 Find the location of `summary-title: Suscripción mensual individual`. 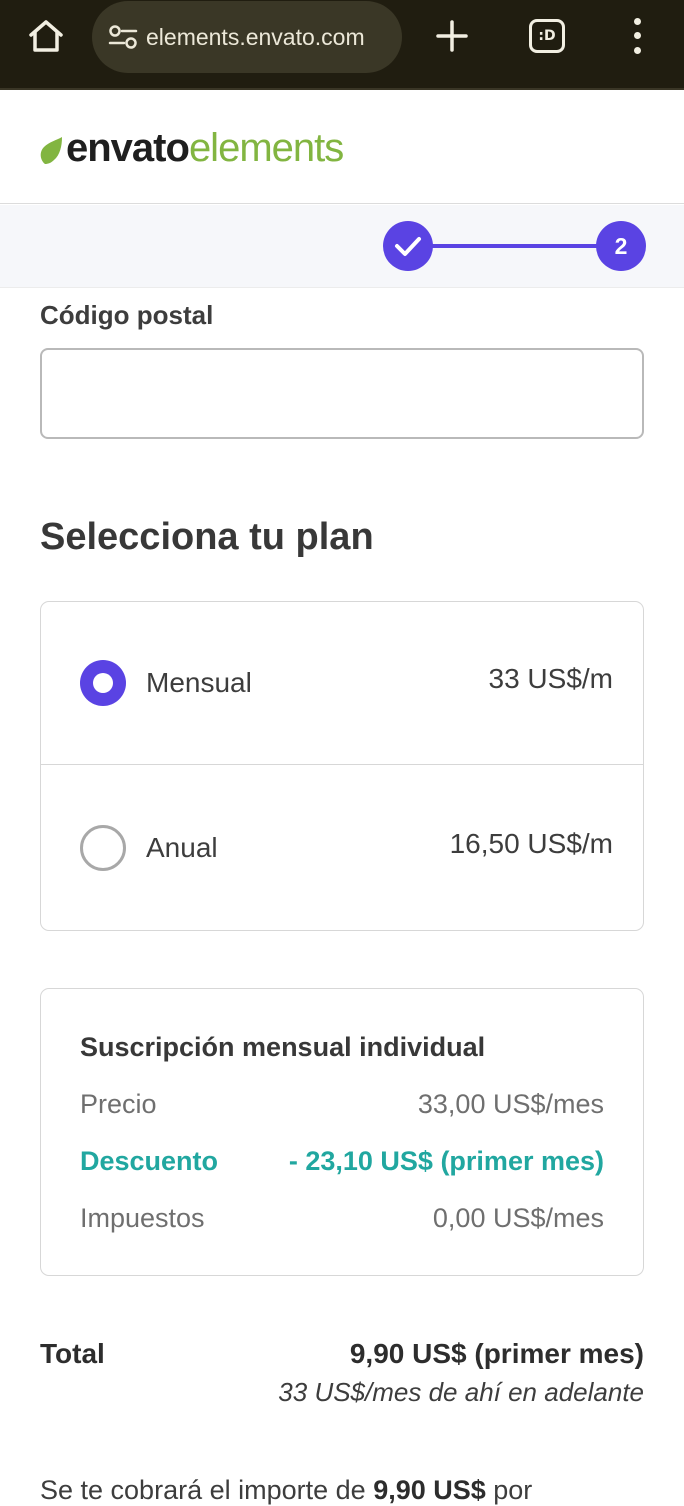

summary-title: Suscripción mensual individual is located at coordinates (283, 1047).